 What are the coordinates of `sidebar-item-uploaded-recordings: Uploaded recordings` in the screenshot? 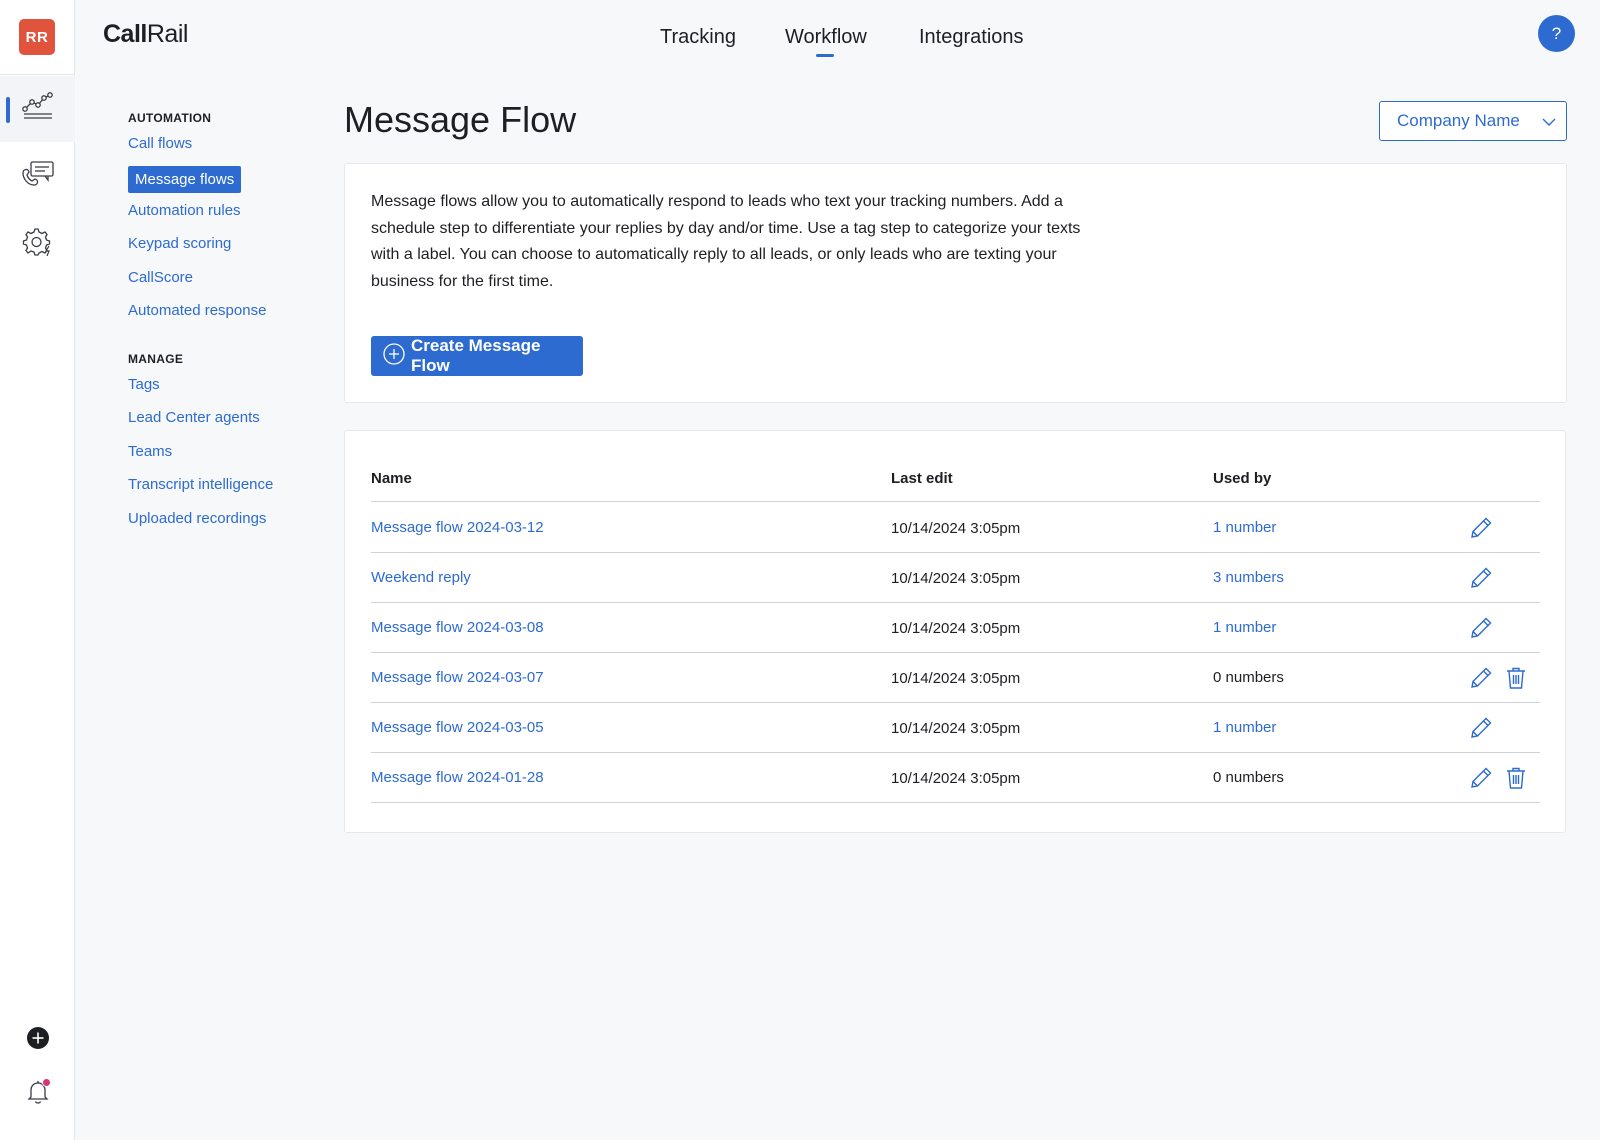 It's located at (223, 524).